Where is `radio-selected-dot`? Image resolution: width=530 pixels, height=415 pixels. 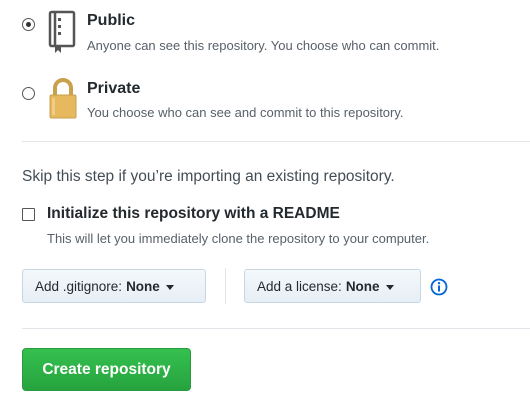 radio-selected-dot is located at coordinates (28, 24).